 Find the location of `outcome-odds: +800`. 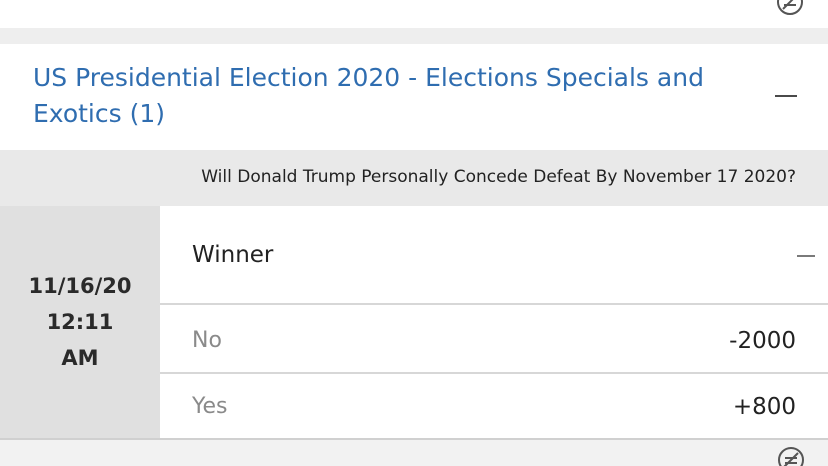

outcome-odds: +800 is located at coordinates (764, 407).